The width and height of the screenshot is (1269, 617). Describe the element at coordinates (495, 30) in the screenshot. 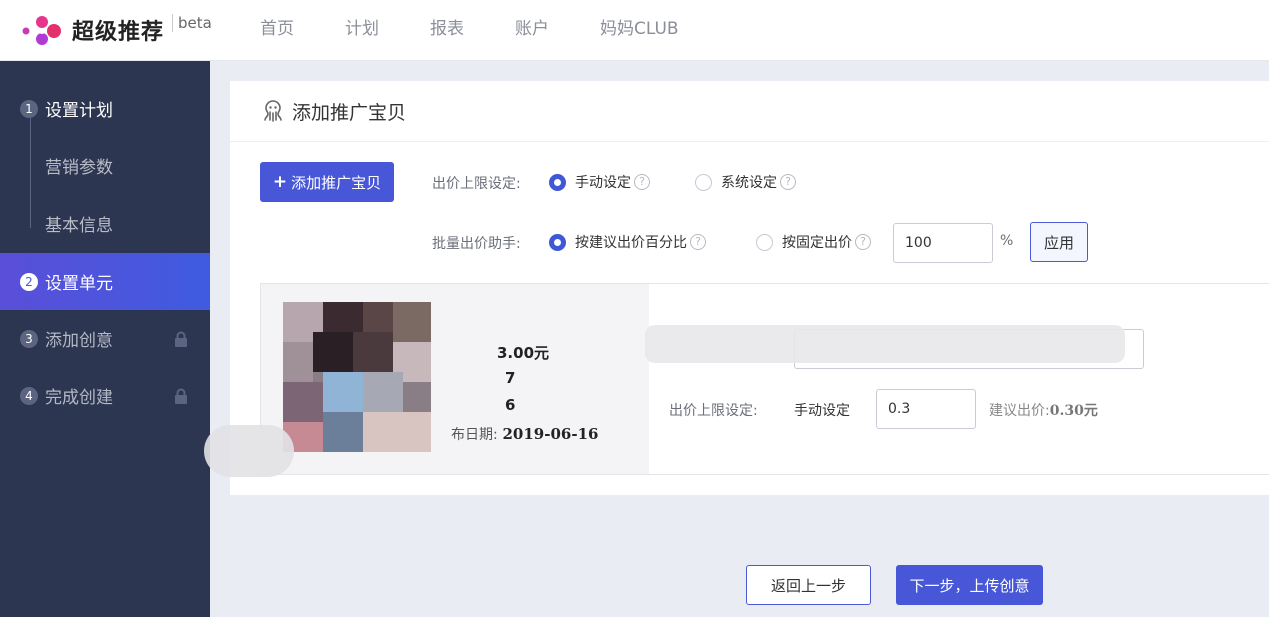

I see `main-nav: 首页 计划 报表 账户 妈妈CLUB` at that location.